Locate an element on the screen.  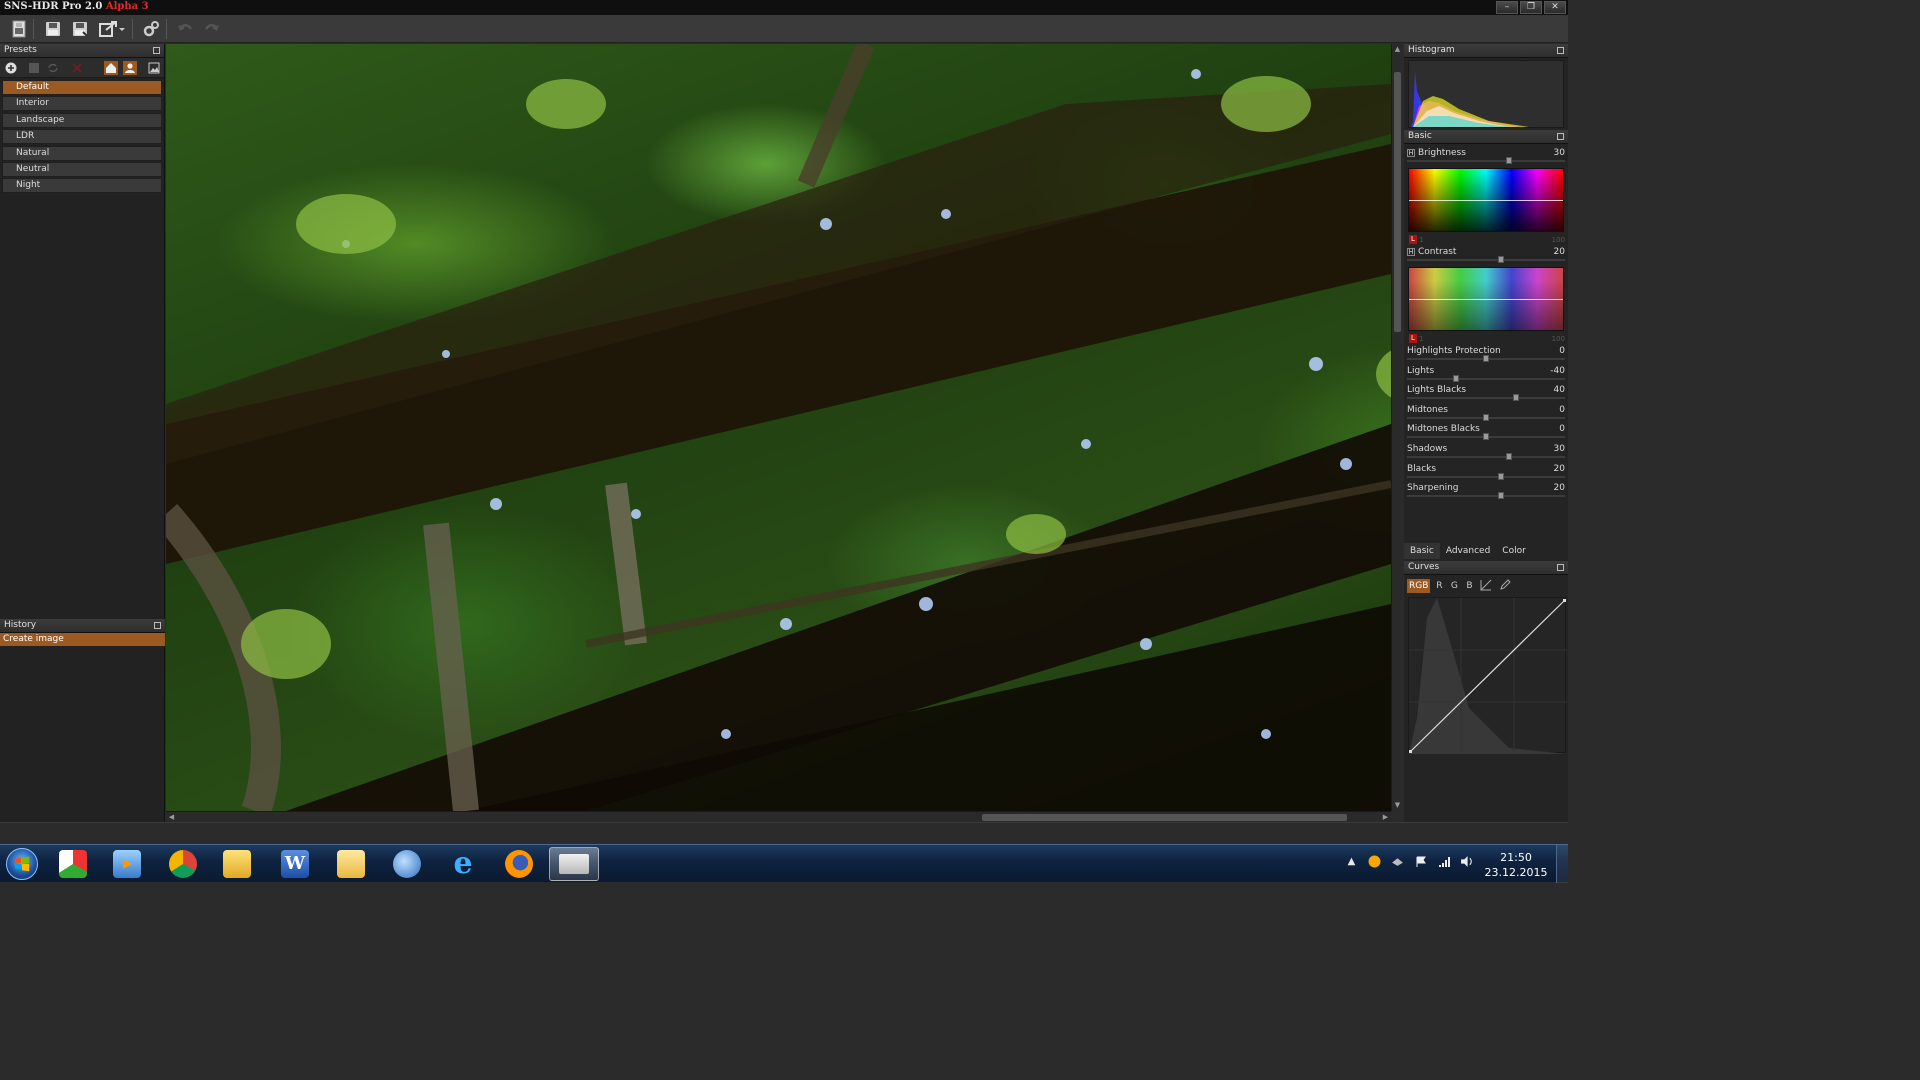
contrast-knob is located at coordinates (1501, 259).